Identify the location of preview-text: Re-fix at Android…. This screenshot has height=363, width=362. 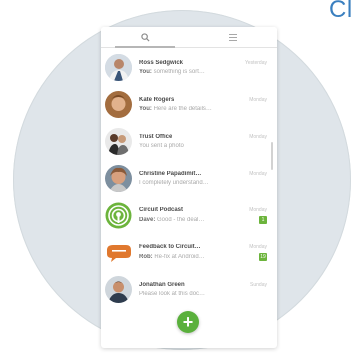
(179, 257).